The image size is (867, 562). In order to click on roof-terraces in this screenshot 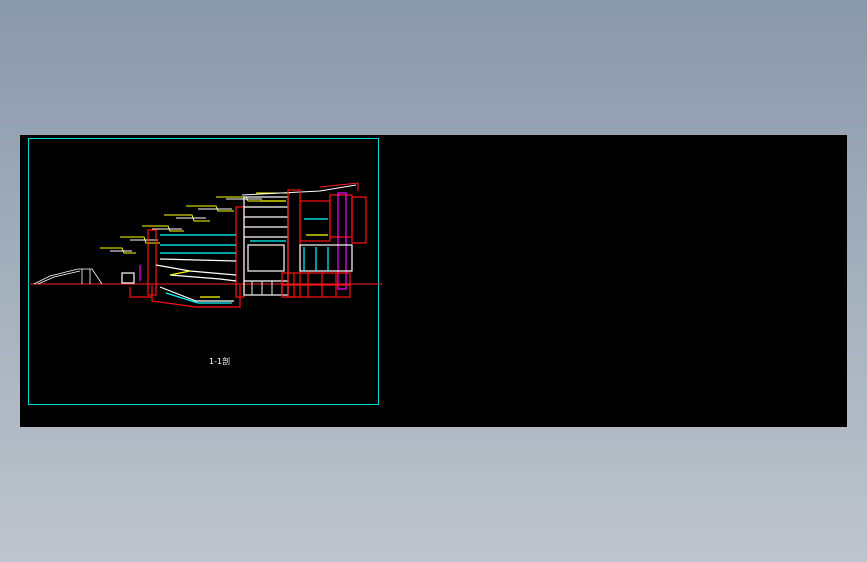, I will do `click(229, 218)`.